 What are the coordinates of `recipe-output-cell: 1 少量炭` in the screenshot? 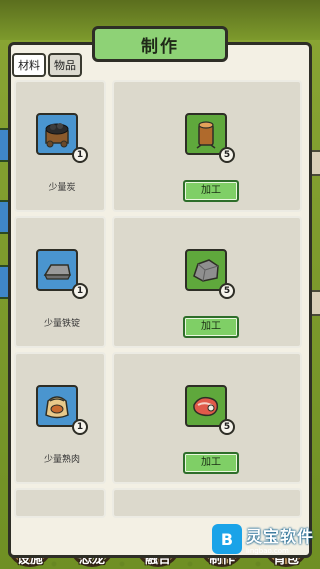 It's located at (60, 146).